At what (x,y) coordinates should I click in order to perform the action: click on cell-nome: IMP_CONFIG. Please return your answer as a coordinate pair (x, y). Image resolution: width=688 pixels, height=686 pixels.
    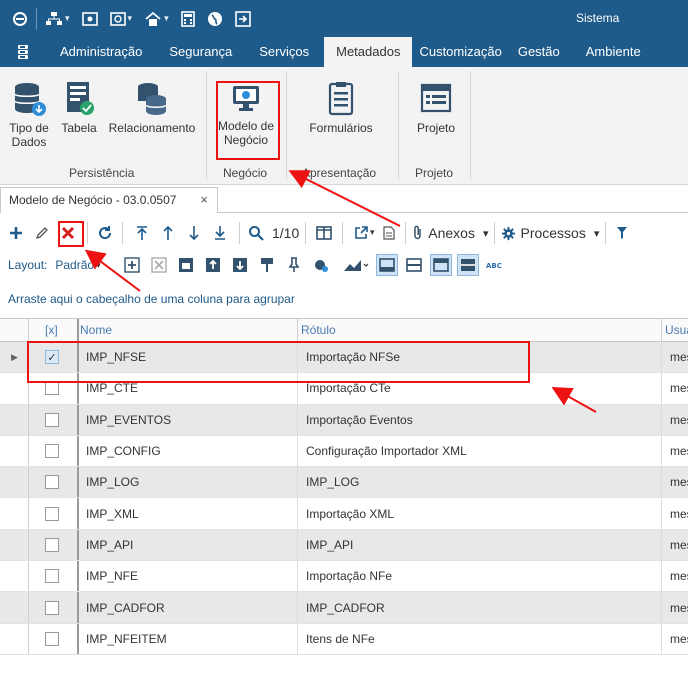
    Looking at the image, I should click on (123, 451).